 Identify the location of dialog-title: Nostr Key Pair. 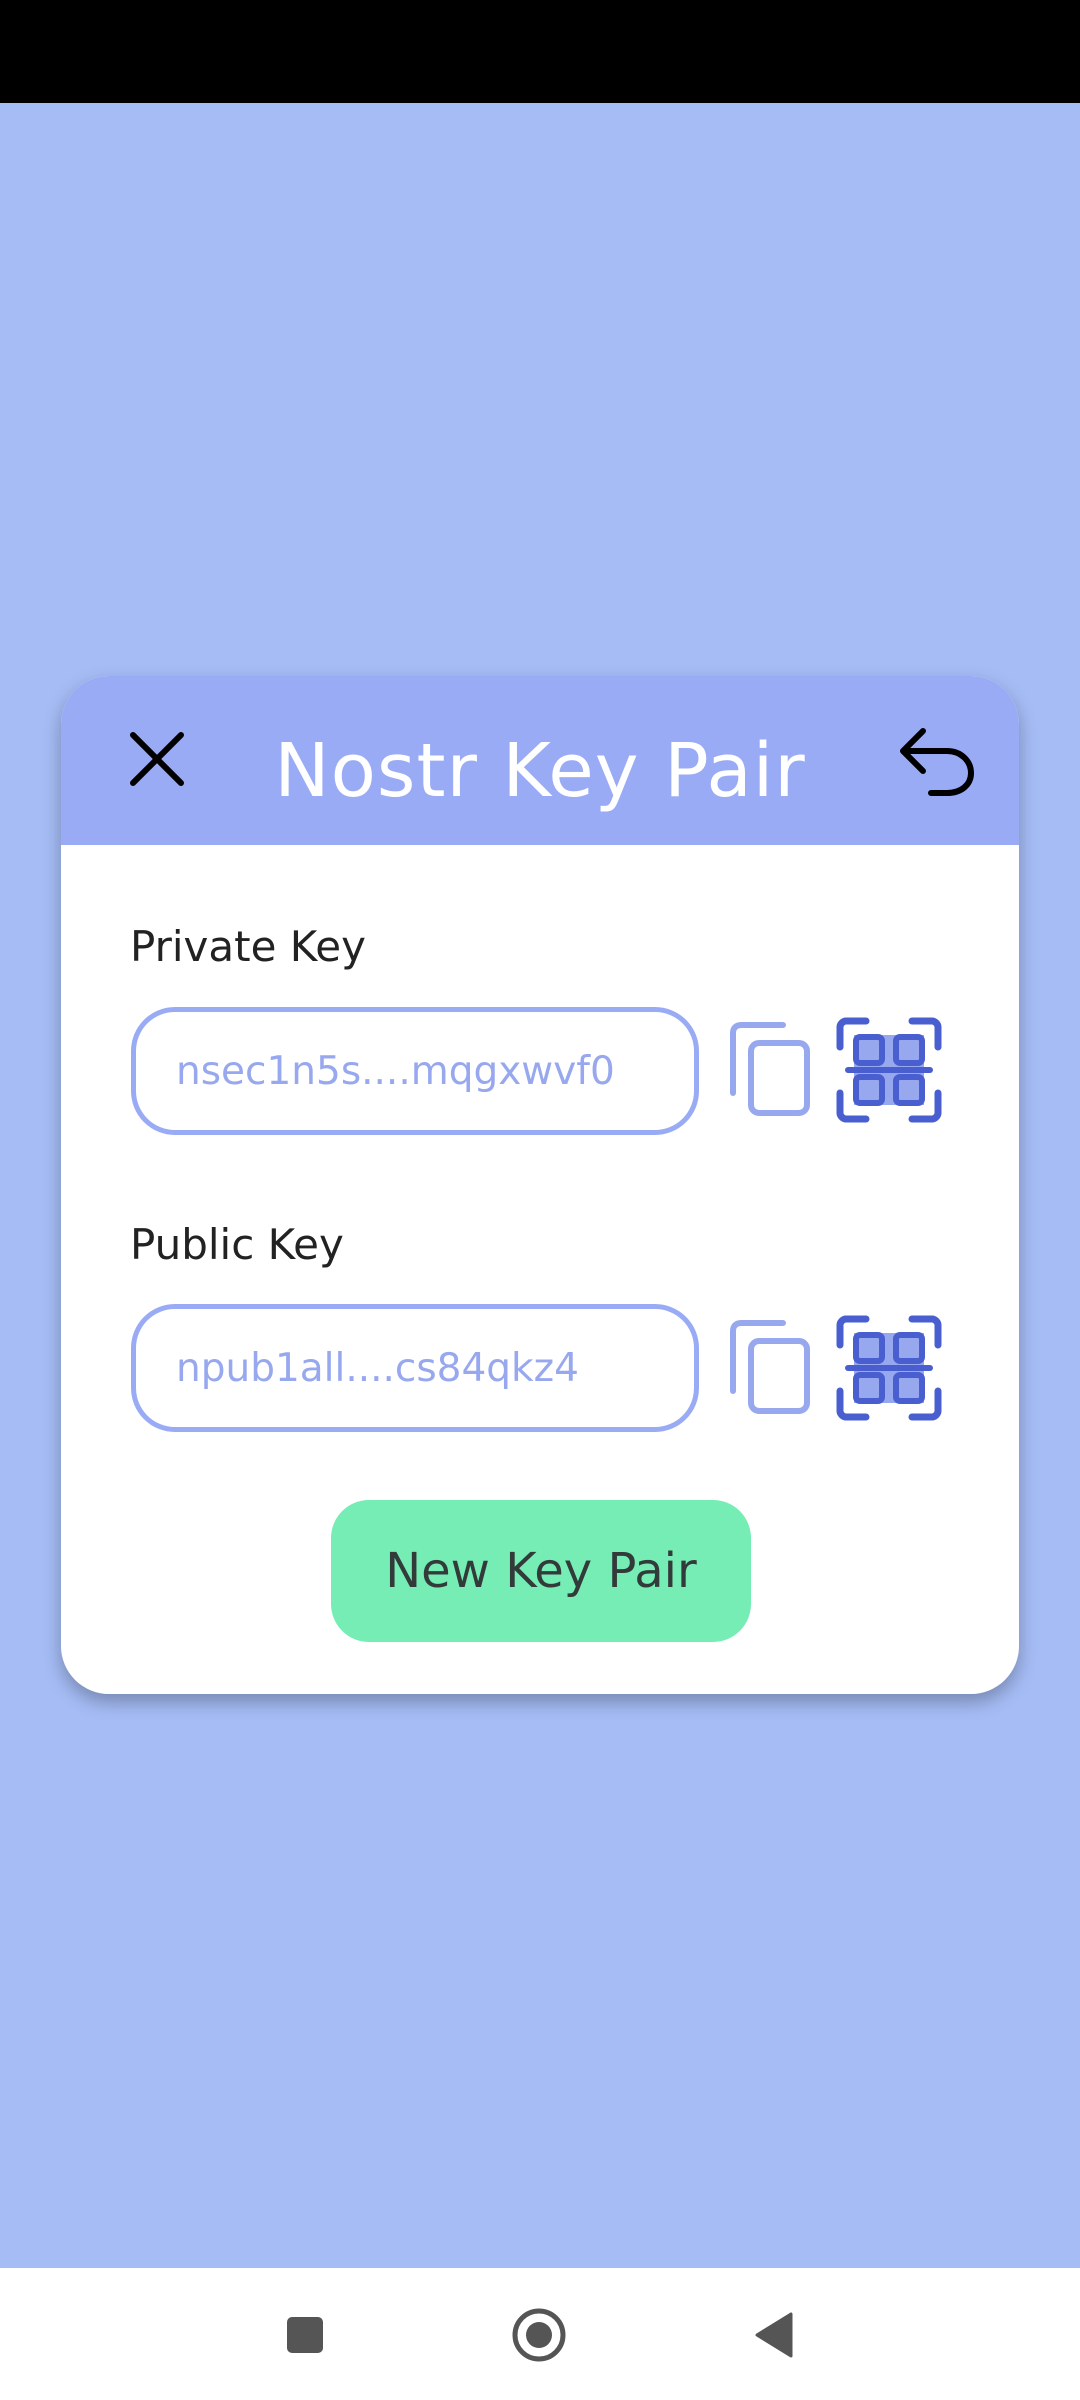
(540, 771).